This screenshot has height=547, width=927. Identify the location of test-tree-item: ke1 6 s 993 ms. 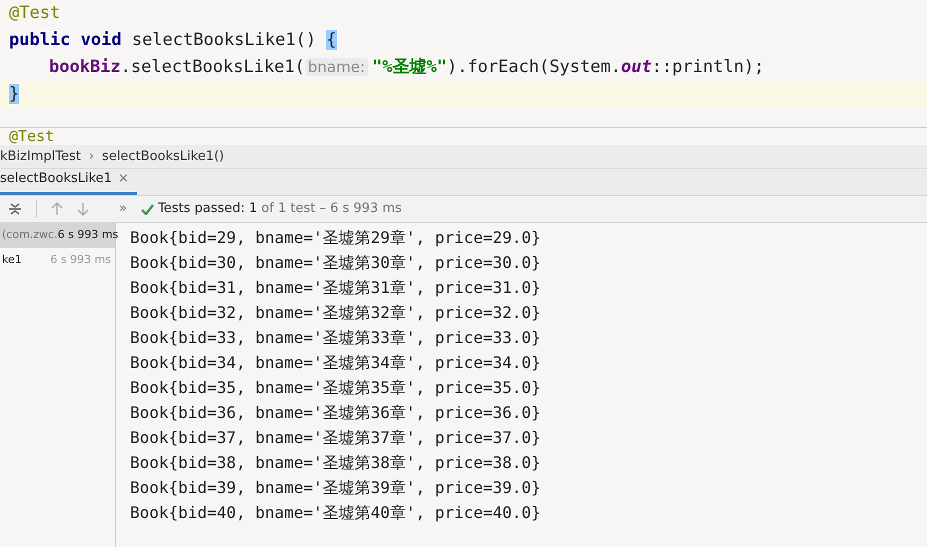
(57, 260).